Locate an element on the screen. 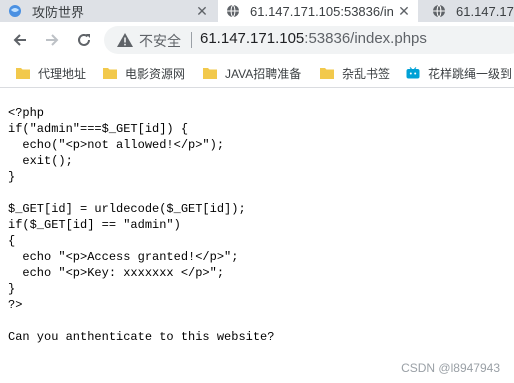 This screenshot has height=383, width=514. browser-toolbar: 不安全 61.147.171.105:53836/index.phps is located at coordinates (257, 40).